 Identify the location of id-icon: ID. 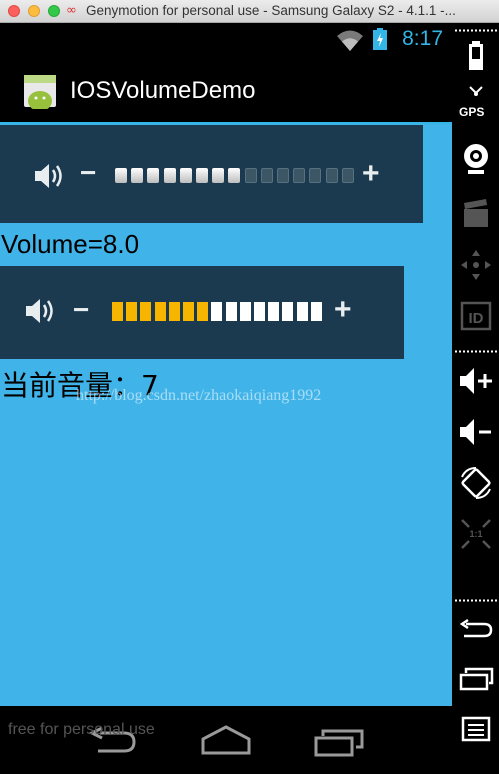
(476, 316).